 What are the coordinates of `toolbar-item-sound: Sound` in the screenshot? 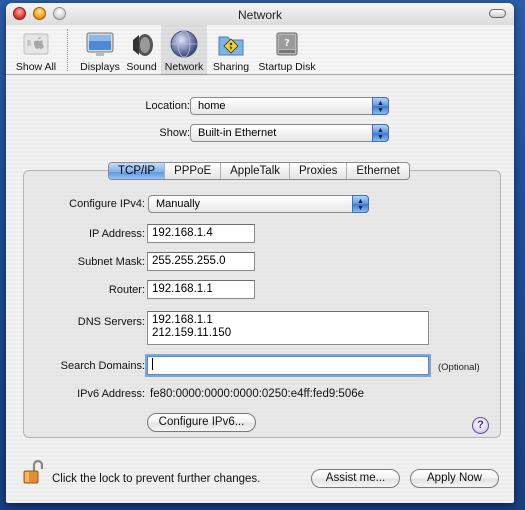 It's located at (141, 50).